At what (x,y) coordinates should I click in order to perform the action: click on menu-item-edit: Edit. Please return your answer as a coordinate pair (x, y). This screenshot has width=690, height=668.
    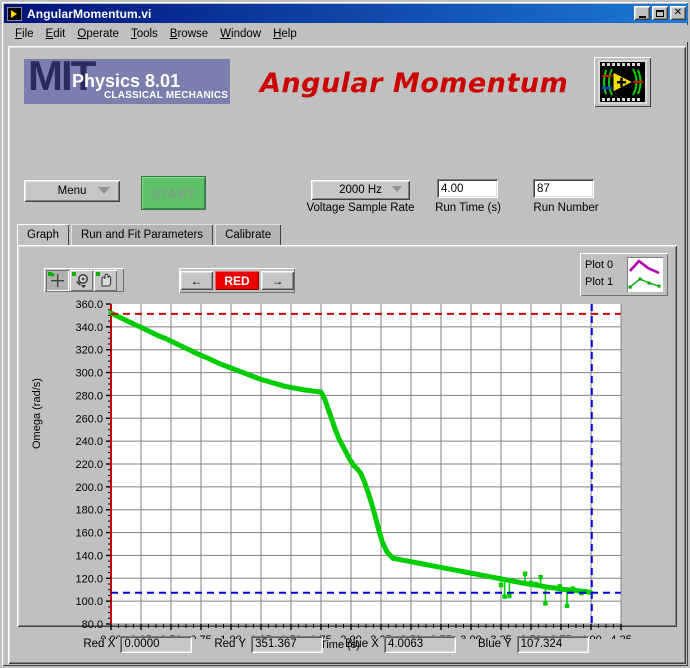
    Looking at the image, I should click on (56, 34).